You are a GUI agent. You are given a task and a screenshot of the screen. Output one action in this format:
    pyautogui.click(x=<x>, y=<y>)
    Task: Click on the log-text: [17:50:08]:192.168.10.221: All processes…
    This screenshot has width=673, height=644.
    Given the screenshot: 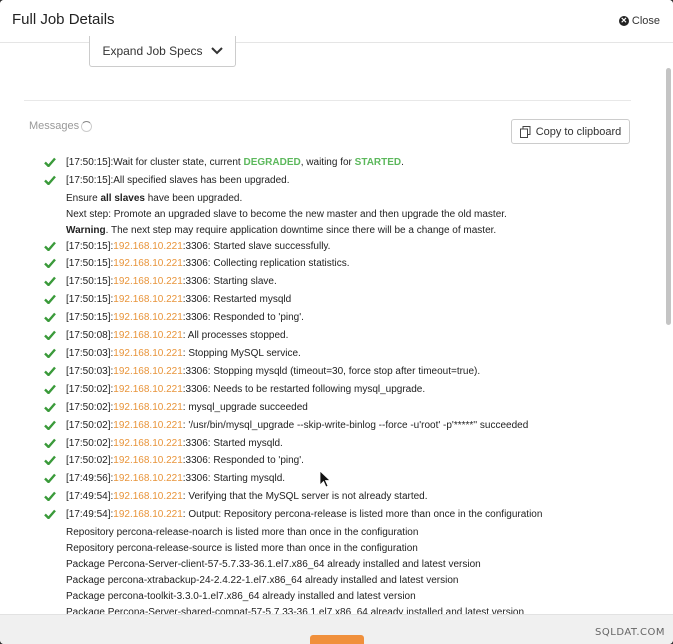 What is the action you would take?
    pyautogui.click(x=177, y=337)
    